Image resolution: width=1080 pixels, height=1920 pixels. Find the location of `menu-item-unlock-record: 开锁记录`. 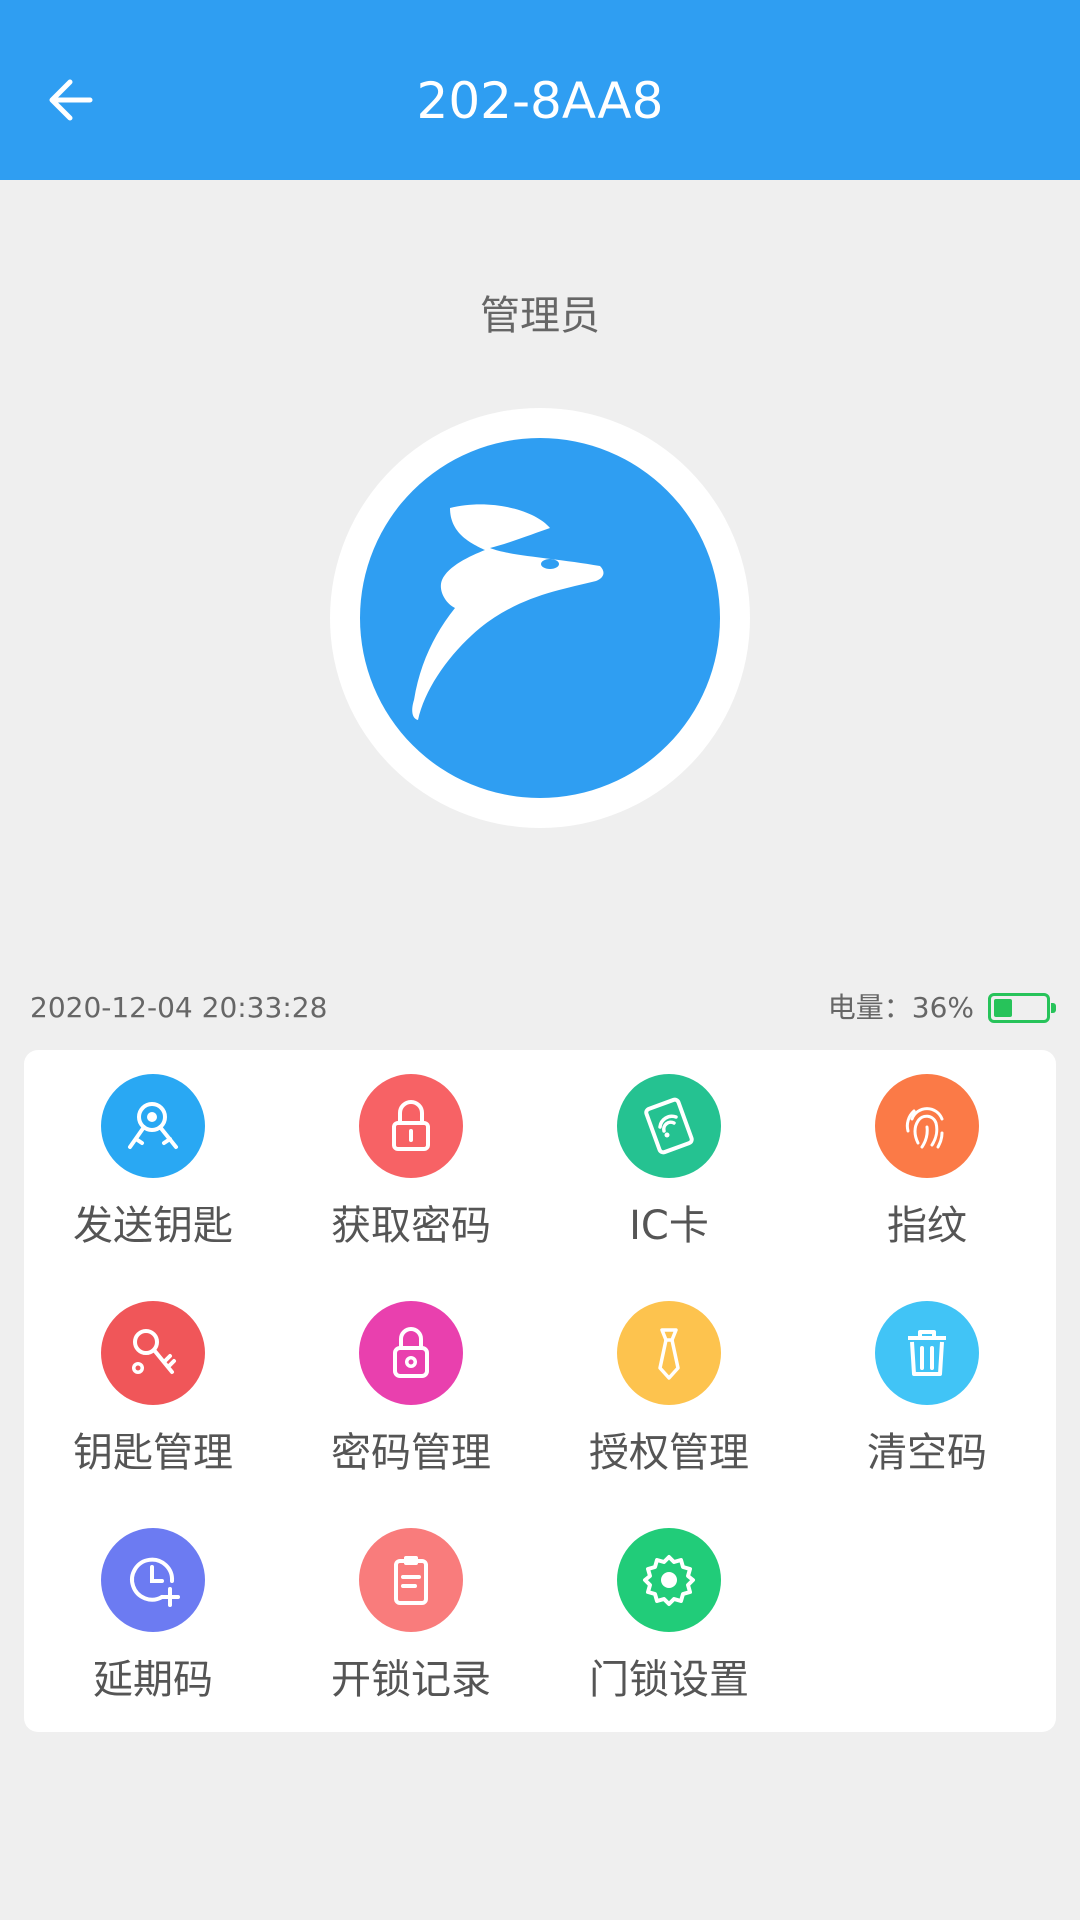

menu-item-unlock-record: 开锁记录 is located at coordinates (411, 1641).